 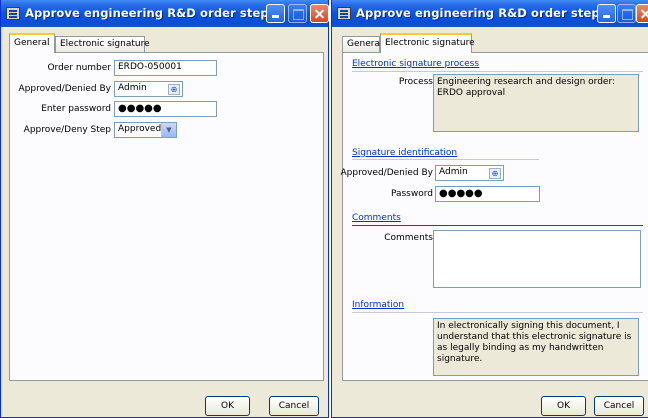 I want to click on approve-deny-select: Approved ▼, so click(x=145, y=130).